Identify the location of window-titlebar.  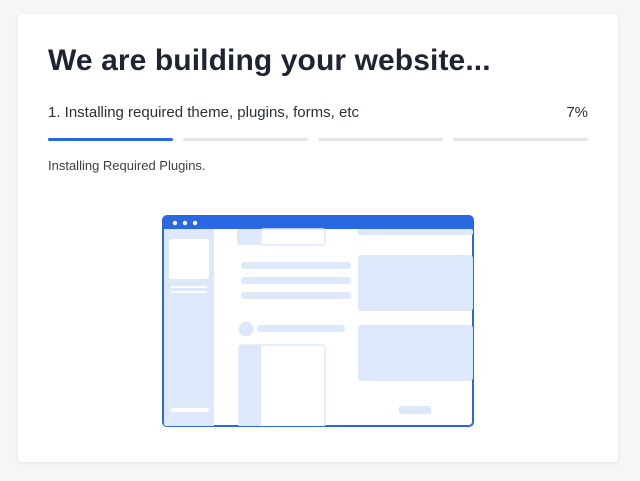
(318, 222).